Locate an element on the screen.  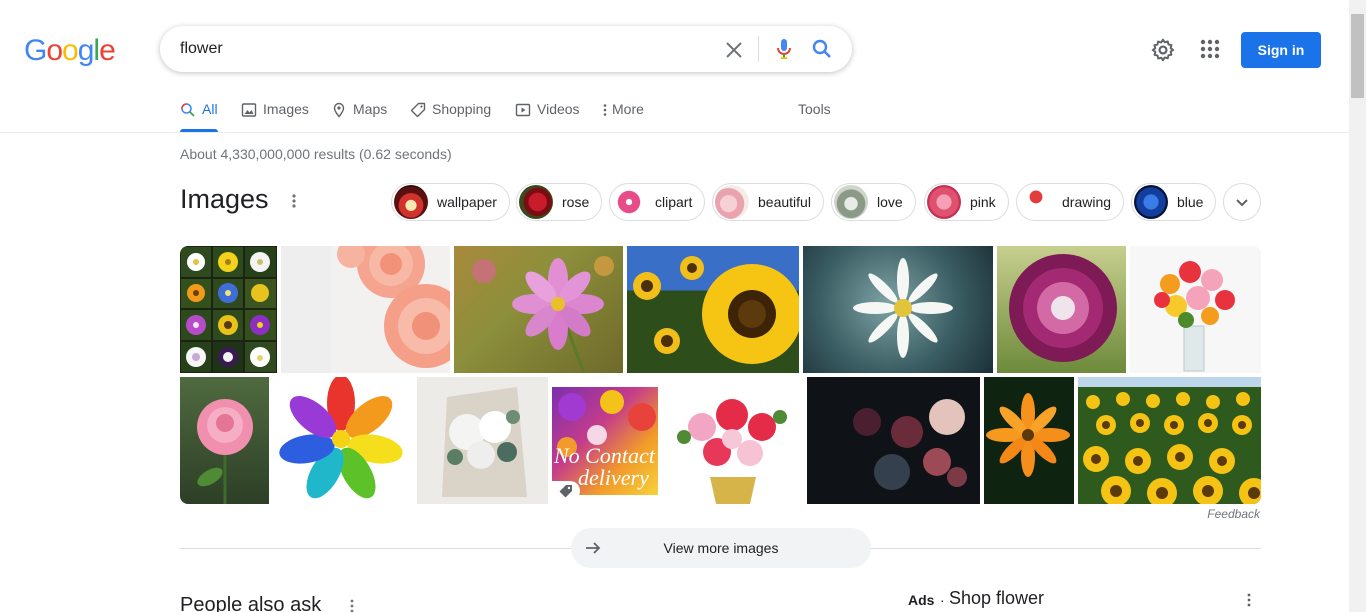
tab-label: Maps is located at coordinates (370, 109).